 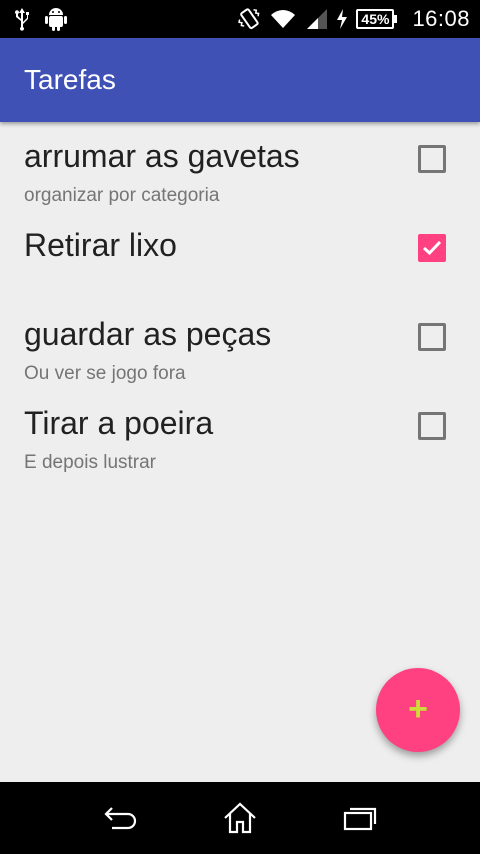 I want to click on plus-icon: +, so click(x=418, y=709).